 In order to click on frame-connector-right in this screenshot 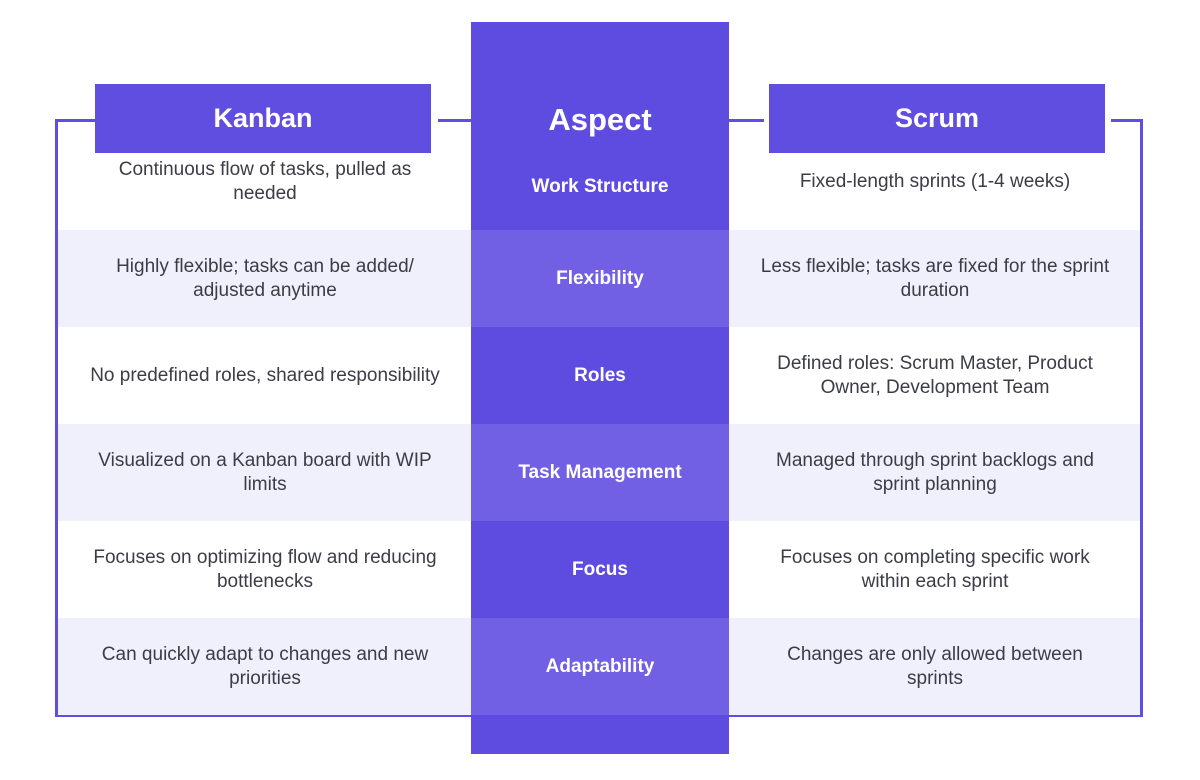, I will do `click(1127, 120)`.